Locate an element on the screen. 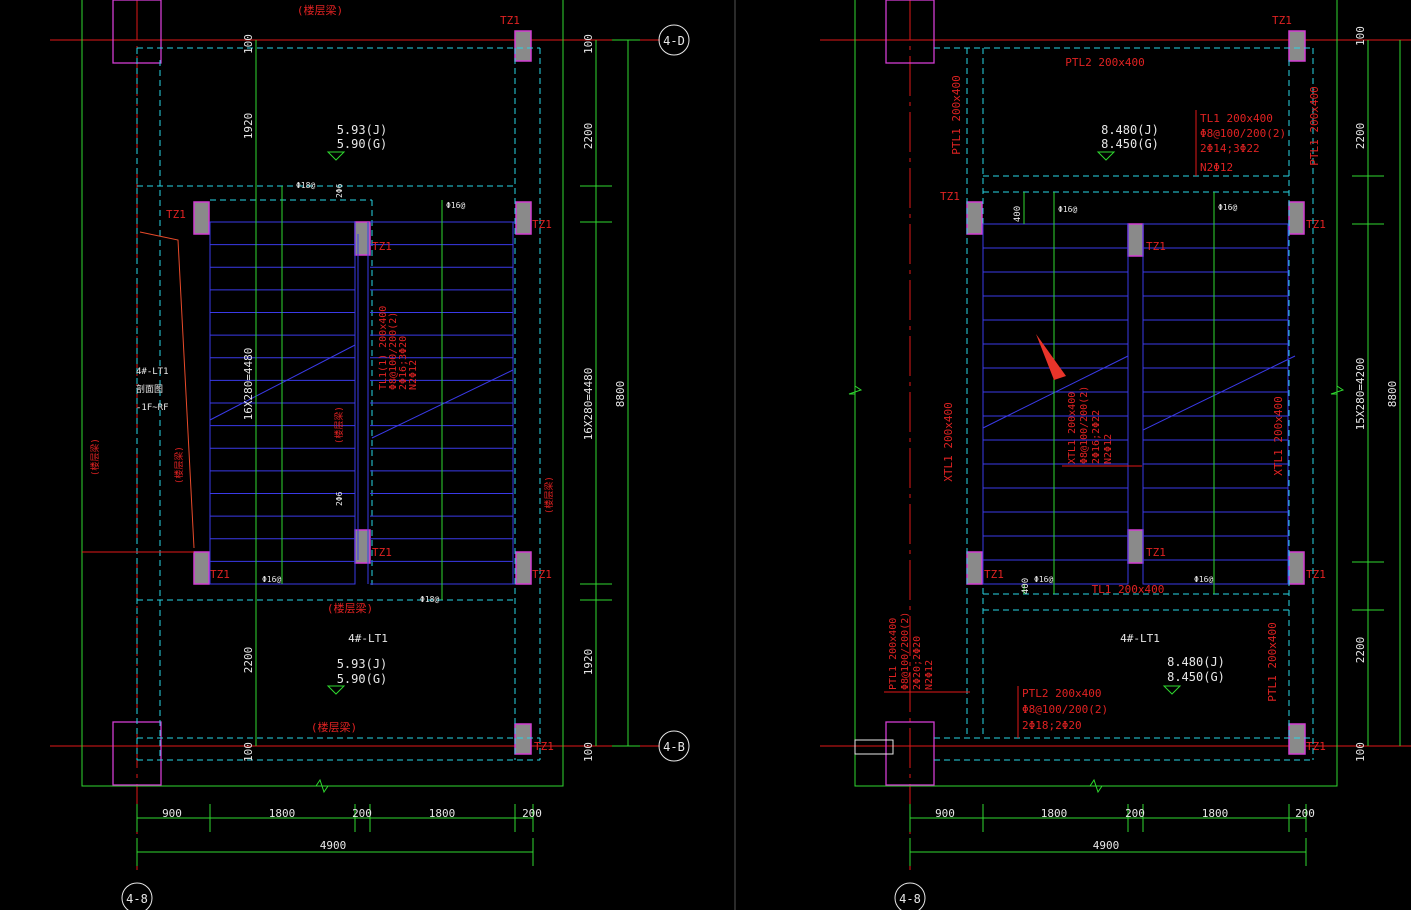 Image resolution: width=1411 pixels, height=910 pixels. axis-label-4b: 4-B is located at coordinates (674, 747).